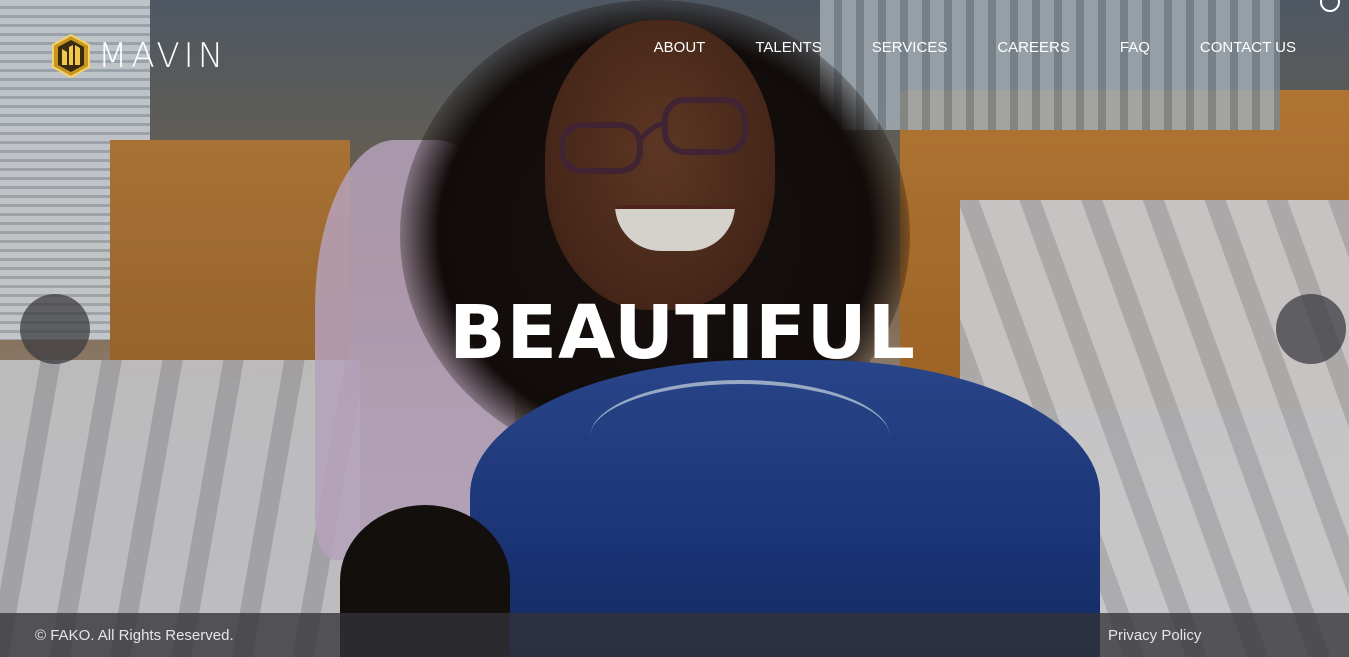  I want to click on brand-logo: MAVIN, so click(139, 56).